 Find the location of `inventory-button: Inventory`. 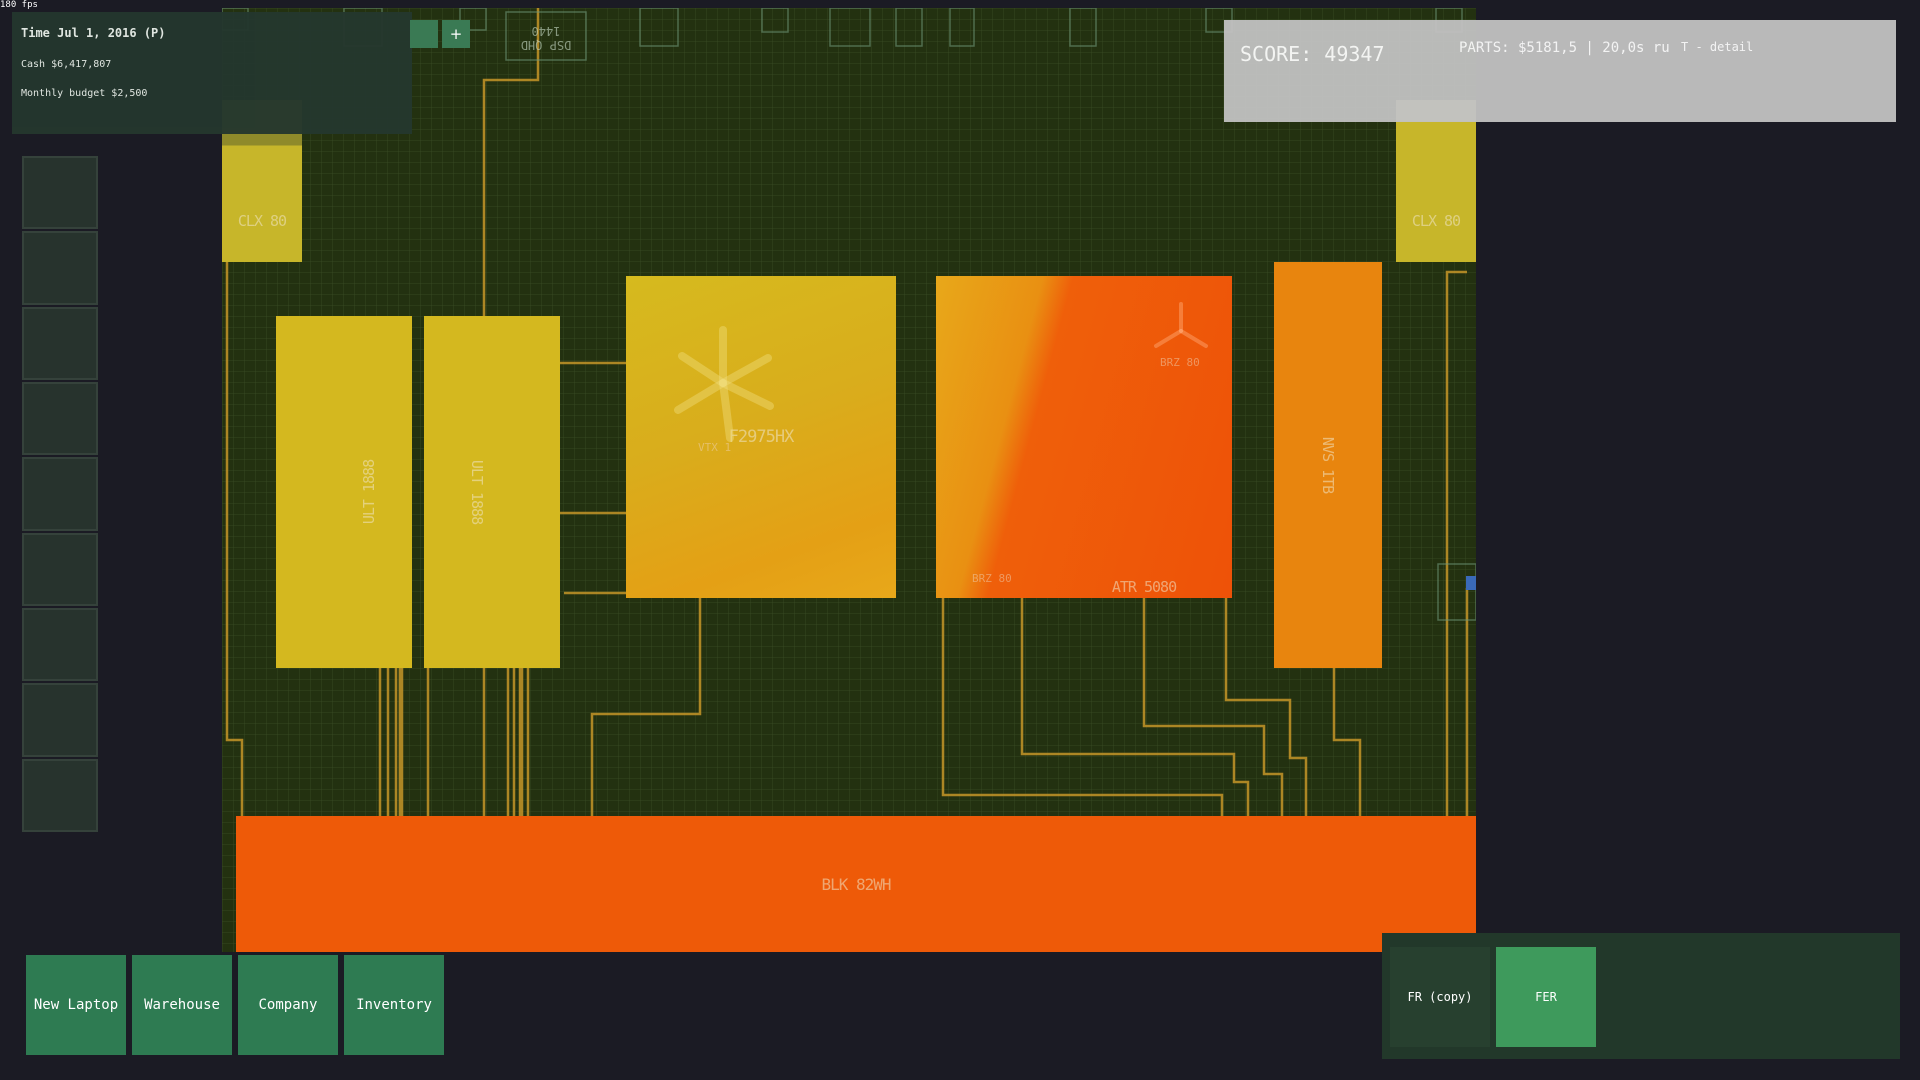

inventory-button: Inventory is located at coordinates (394, 1005).